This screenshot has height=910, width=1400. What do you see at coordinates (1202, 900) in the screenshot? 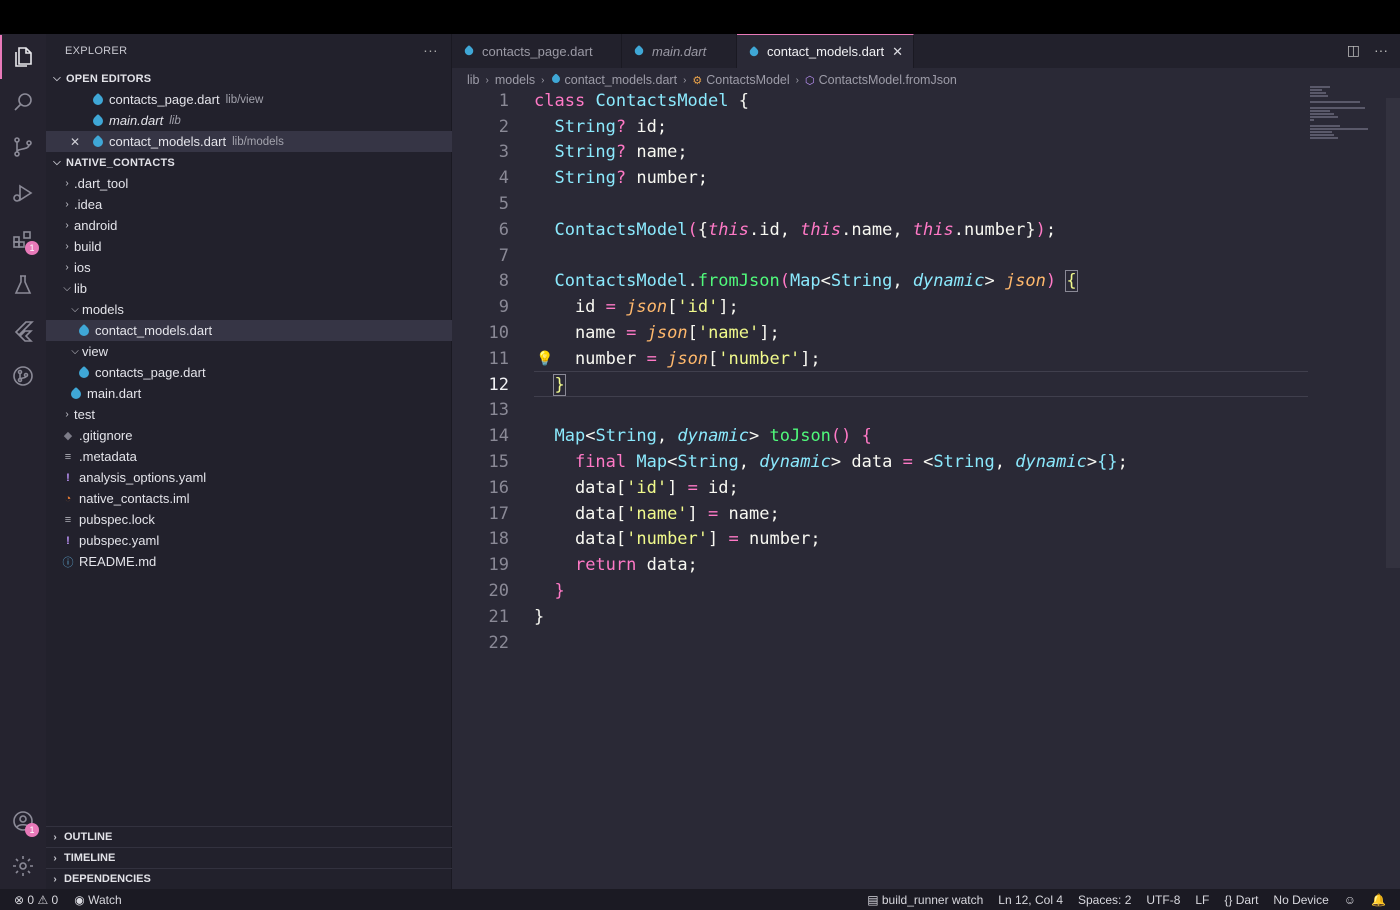
I see `end-of-line: LF` at bounding box center [1202, 900].